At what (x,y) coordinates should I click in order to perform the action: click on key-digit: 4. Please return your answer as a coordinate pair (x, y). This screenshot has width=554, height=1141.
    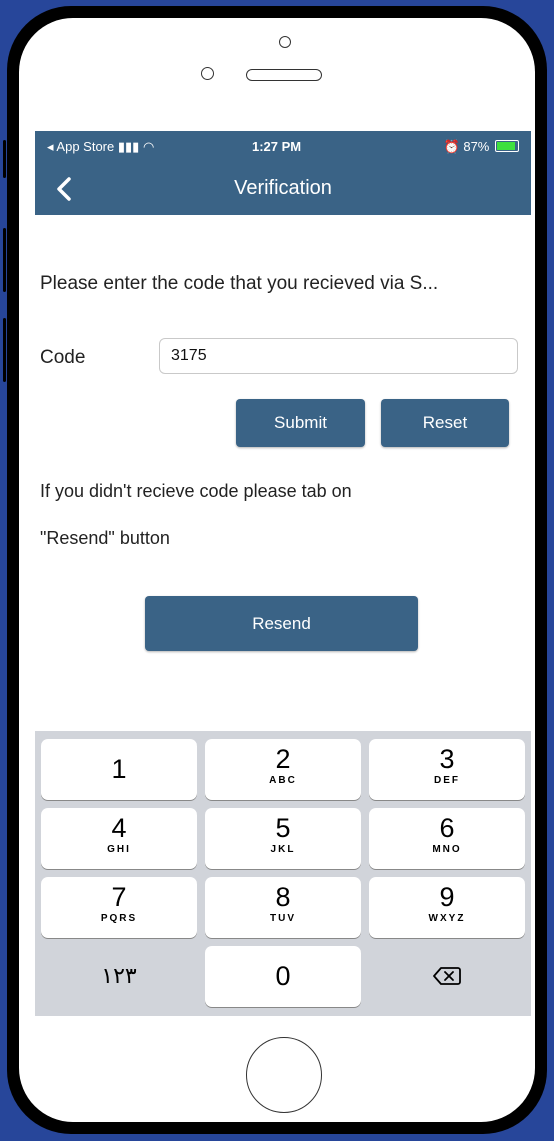
    Looking at the image, I should click on (119, 828).